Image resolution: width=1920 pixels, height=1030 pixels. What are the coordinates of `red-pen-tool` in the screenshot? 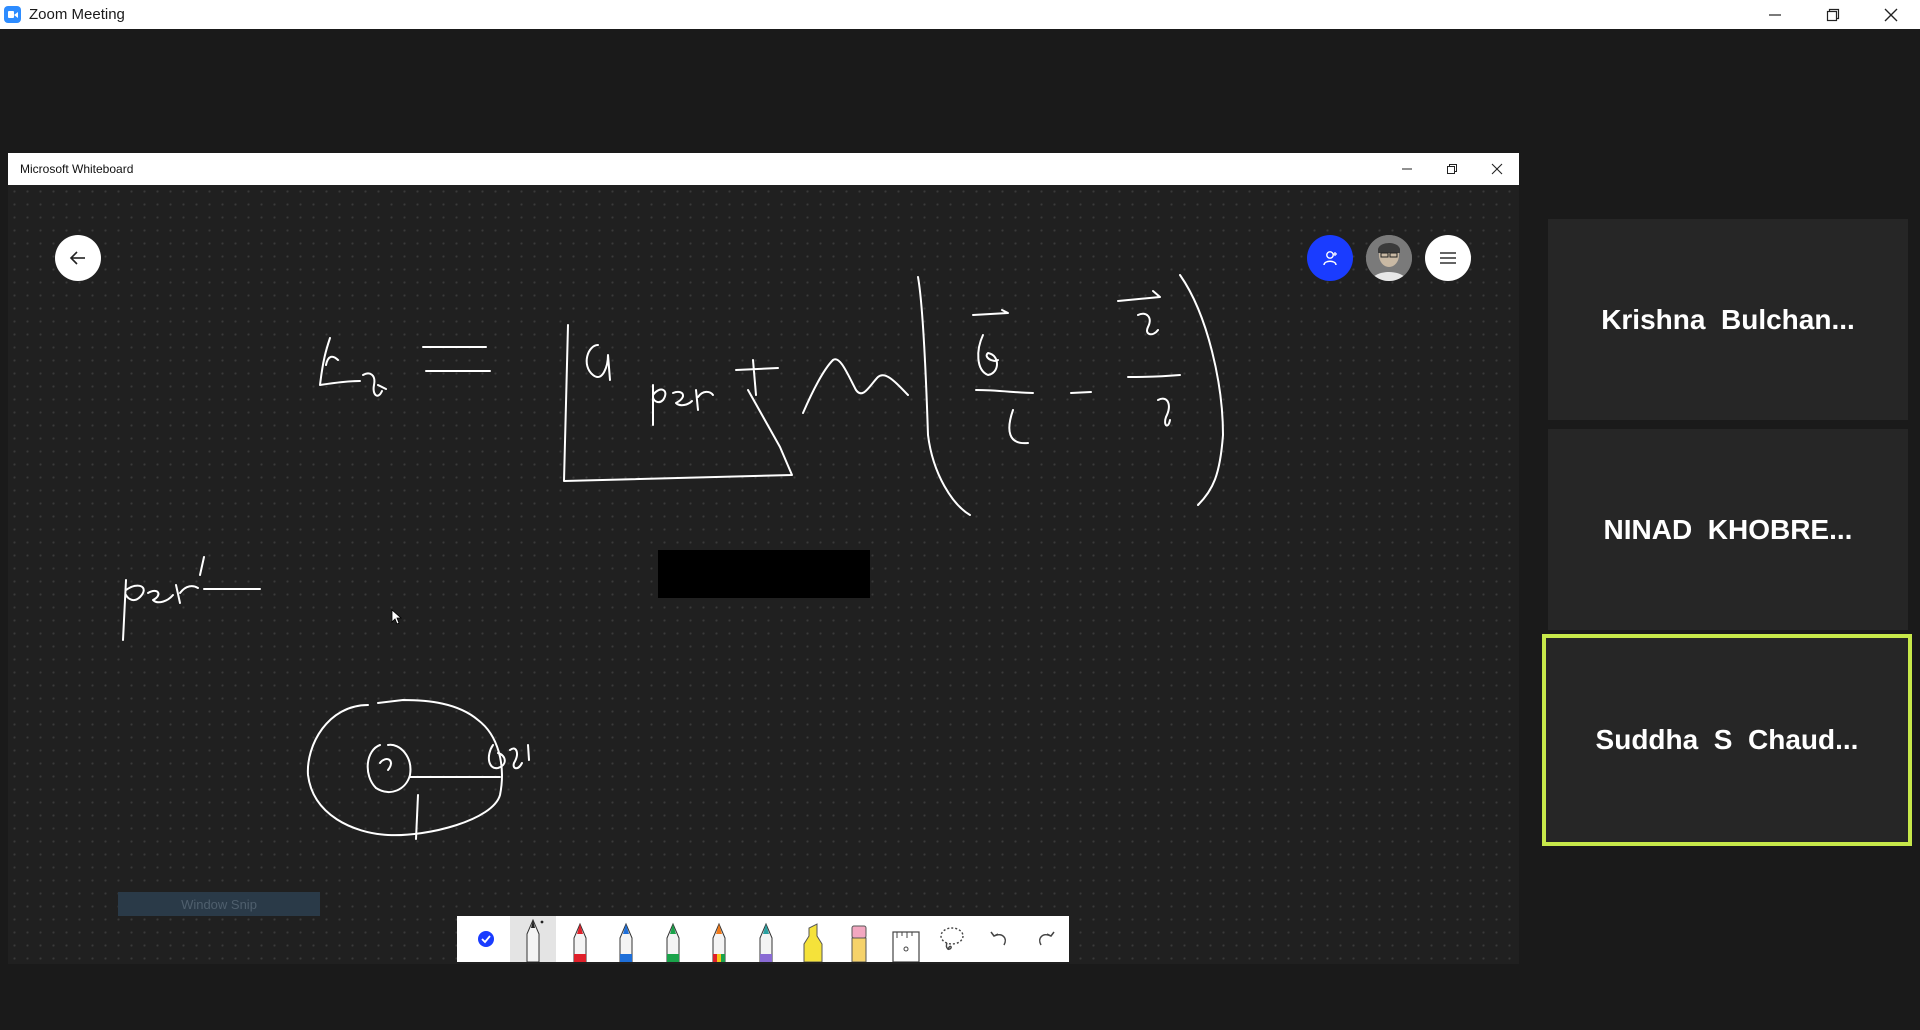 It's located at (579, 939).